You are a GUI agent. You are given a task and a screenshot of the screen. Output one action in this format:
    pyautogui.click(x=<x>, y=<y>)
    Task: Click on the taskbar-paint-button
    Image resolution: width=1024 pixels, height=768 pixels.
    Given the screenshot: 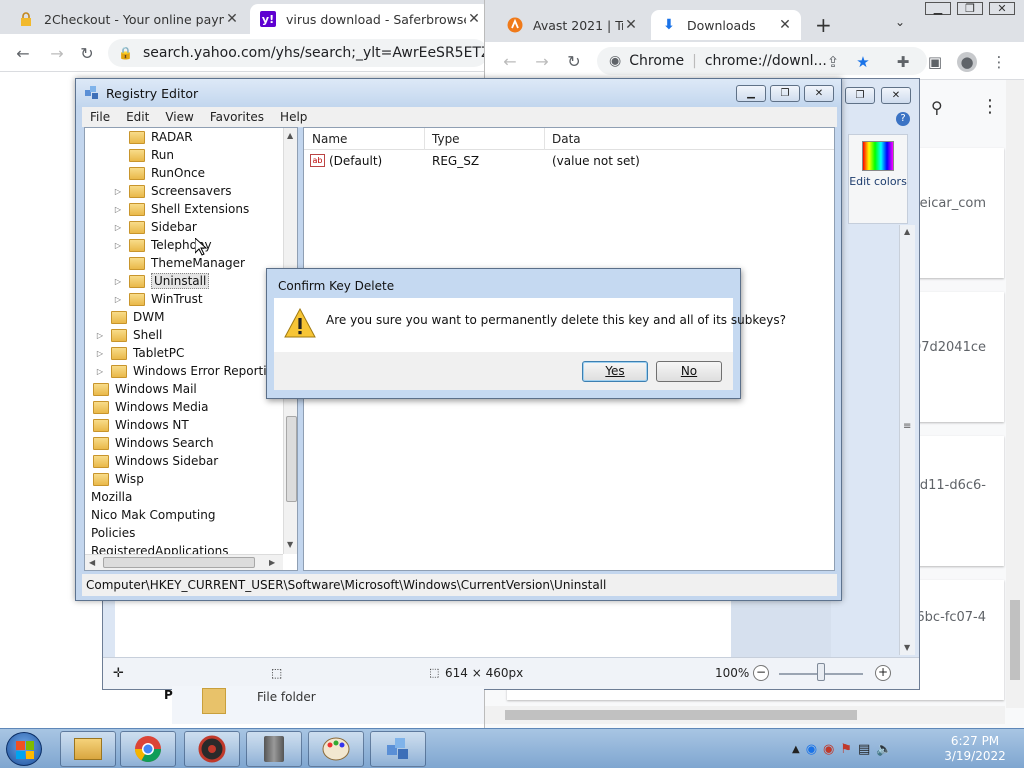 What is the action you would take?
    pyautogui.click(x=336, y=749)
    